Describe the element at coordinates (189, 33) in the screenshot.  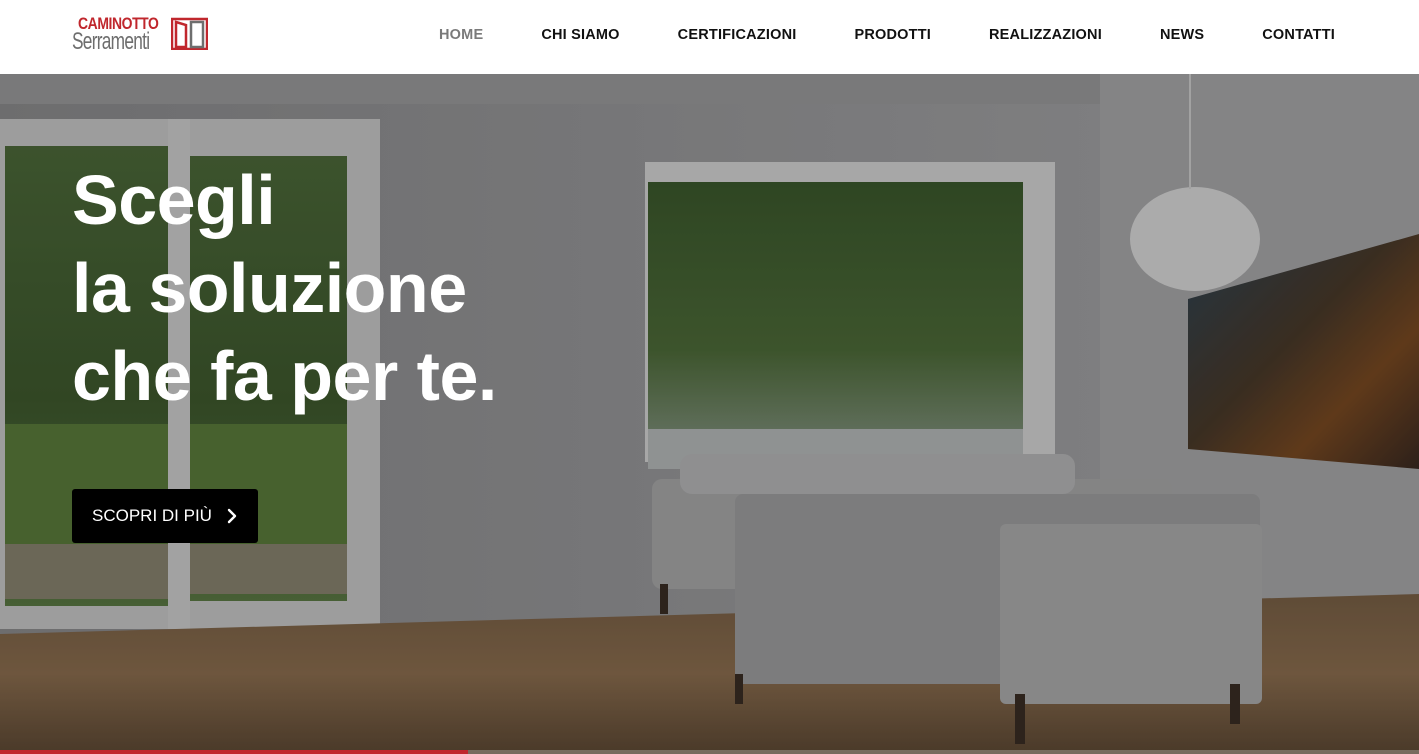
I see `window-frame-icon` at that location.